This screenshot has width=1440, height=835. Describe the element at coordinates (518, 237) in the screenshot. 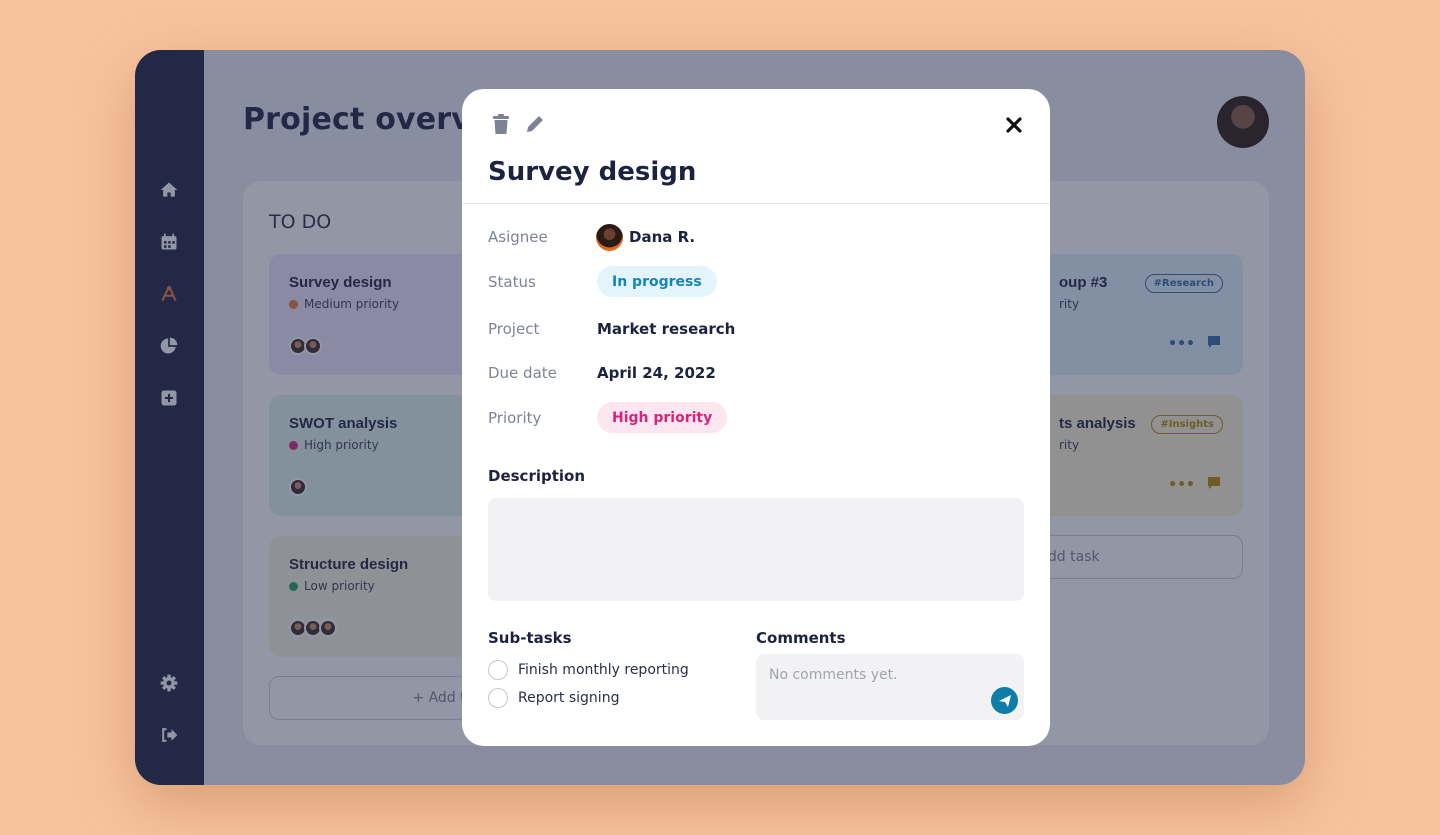

I see `assignee-label: Asignee` at that location.